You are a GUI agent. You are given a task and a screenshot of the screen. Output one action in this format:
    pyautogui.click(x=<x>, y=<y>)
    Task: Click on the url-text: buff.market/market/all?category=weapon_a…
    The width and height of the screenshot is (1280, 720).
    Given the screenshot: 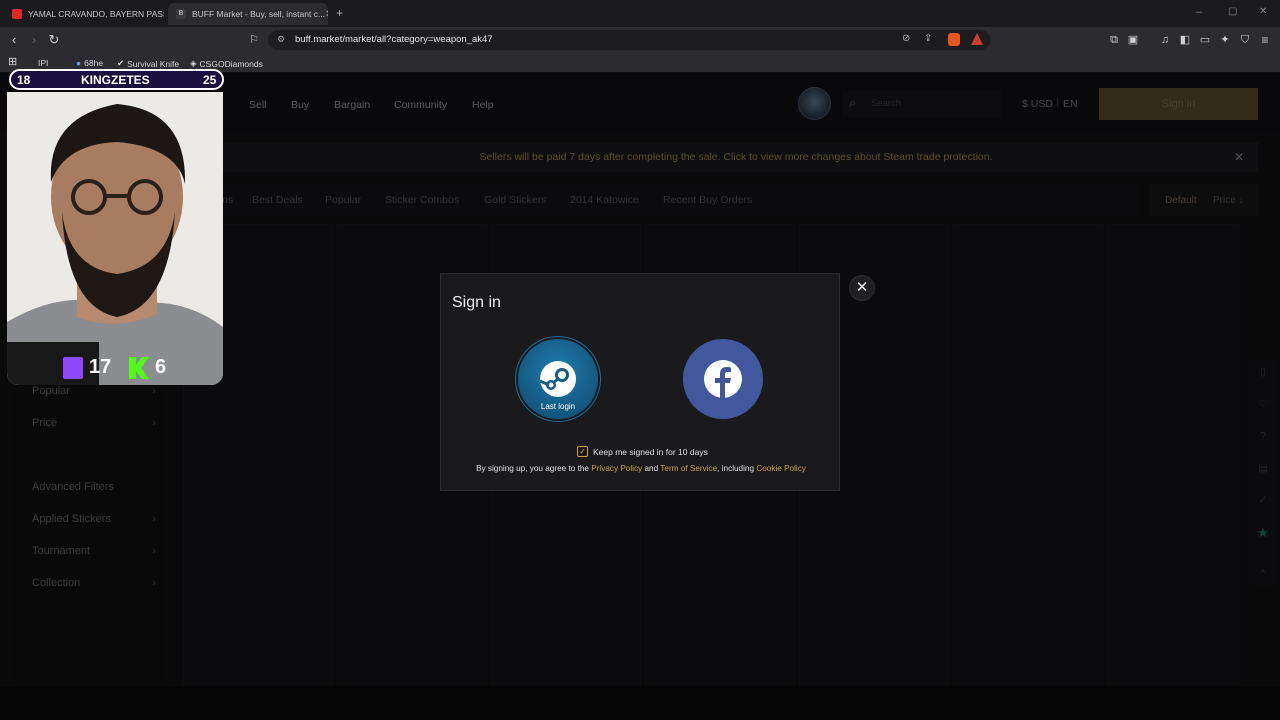 What is the action you would take?
    pyautogui.click(x=394, y=39)
    